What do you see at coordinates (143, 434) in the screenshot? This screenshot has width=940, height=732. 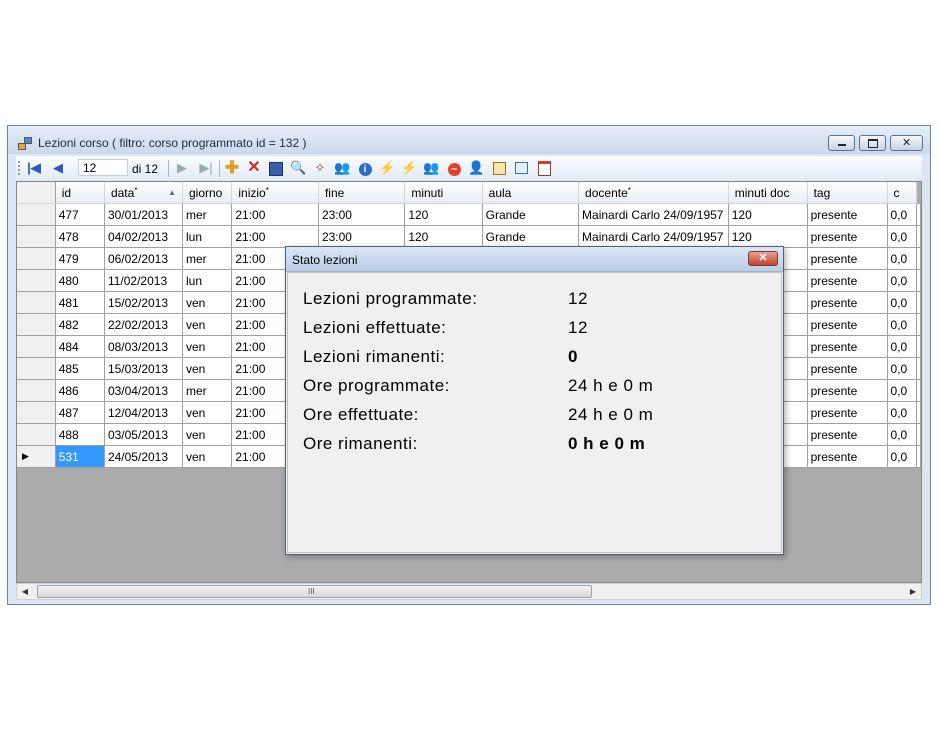 I see `grid-cell-data: 03/05/2013` at bounding box center [143, 434].